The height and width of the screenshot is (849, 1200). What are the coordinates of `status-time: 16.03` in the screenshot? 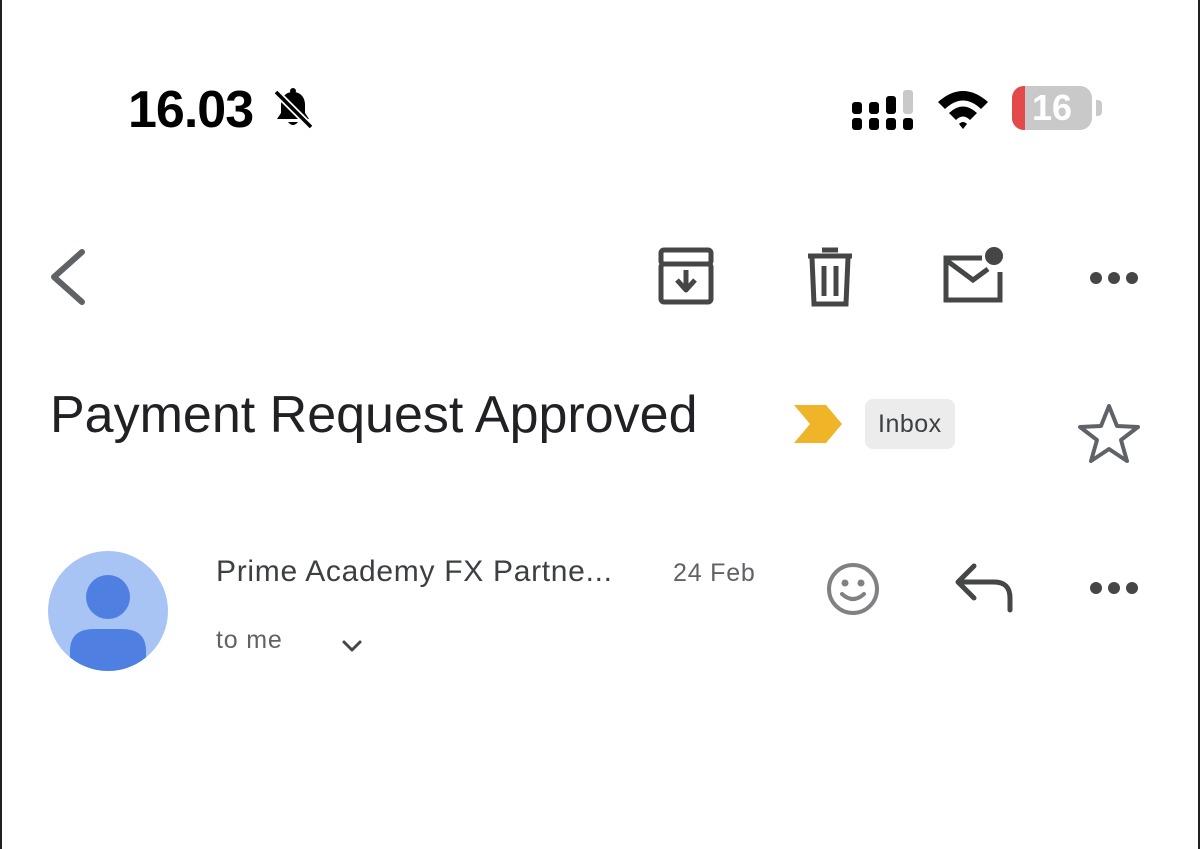 It's located at (191, 110).